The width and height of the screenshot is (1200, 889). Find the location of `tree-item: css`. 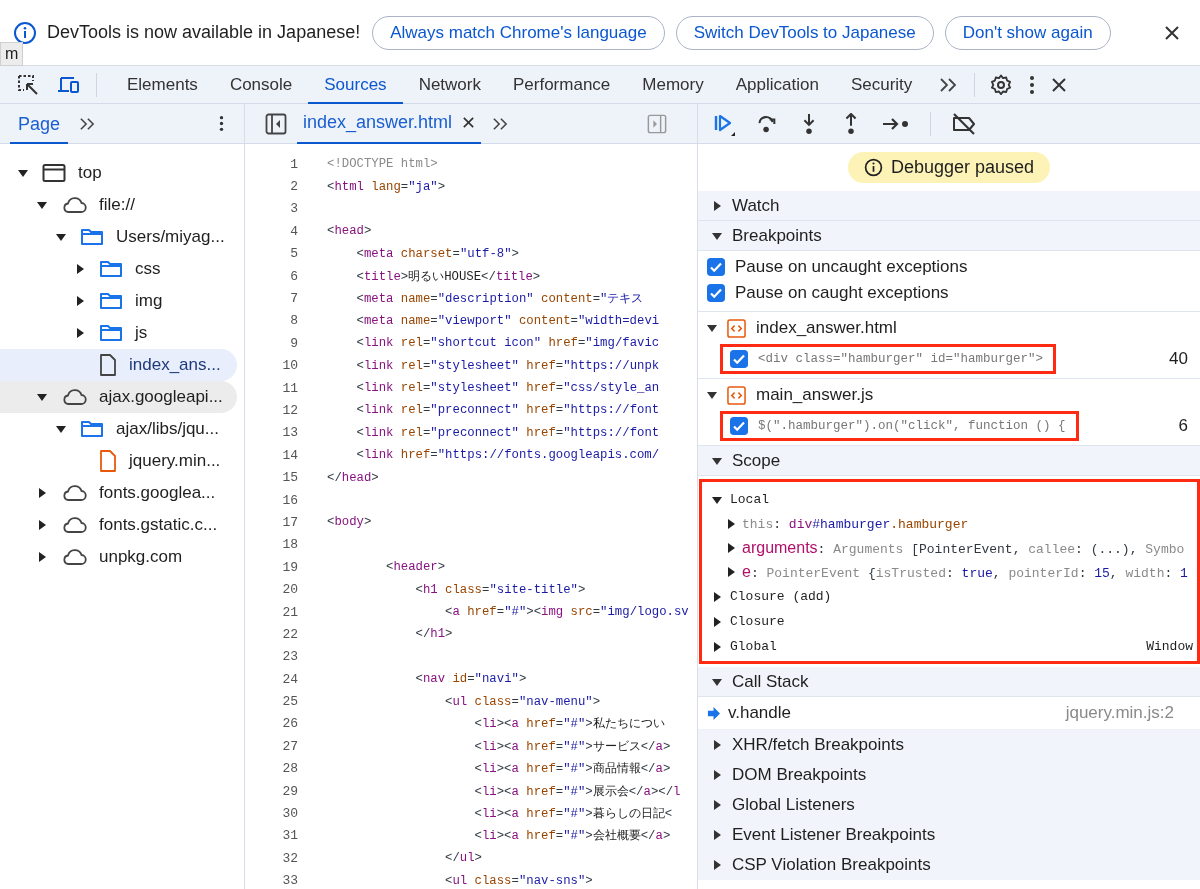

tree-item: css is located at coordinates (118, 269).